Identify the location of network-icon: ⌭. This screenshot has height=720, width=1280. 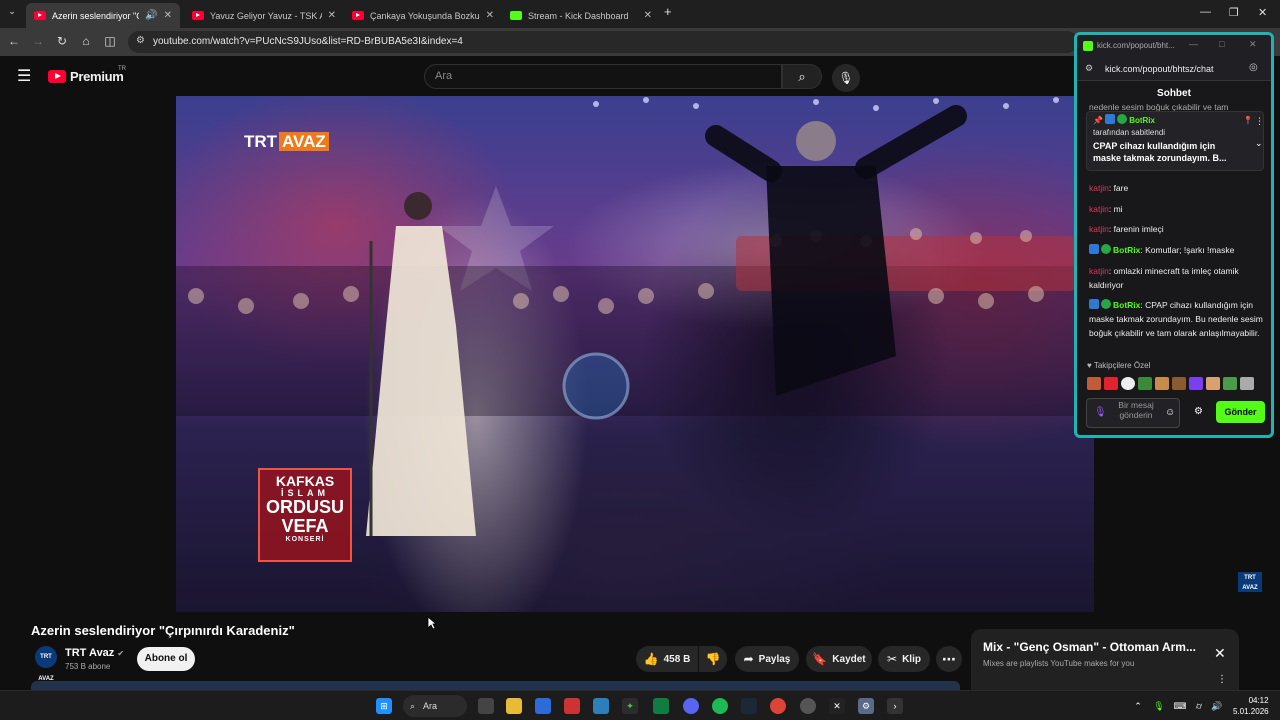
(1199, 706).